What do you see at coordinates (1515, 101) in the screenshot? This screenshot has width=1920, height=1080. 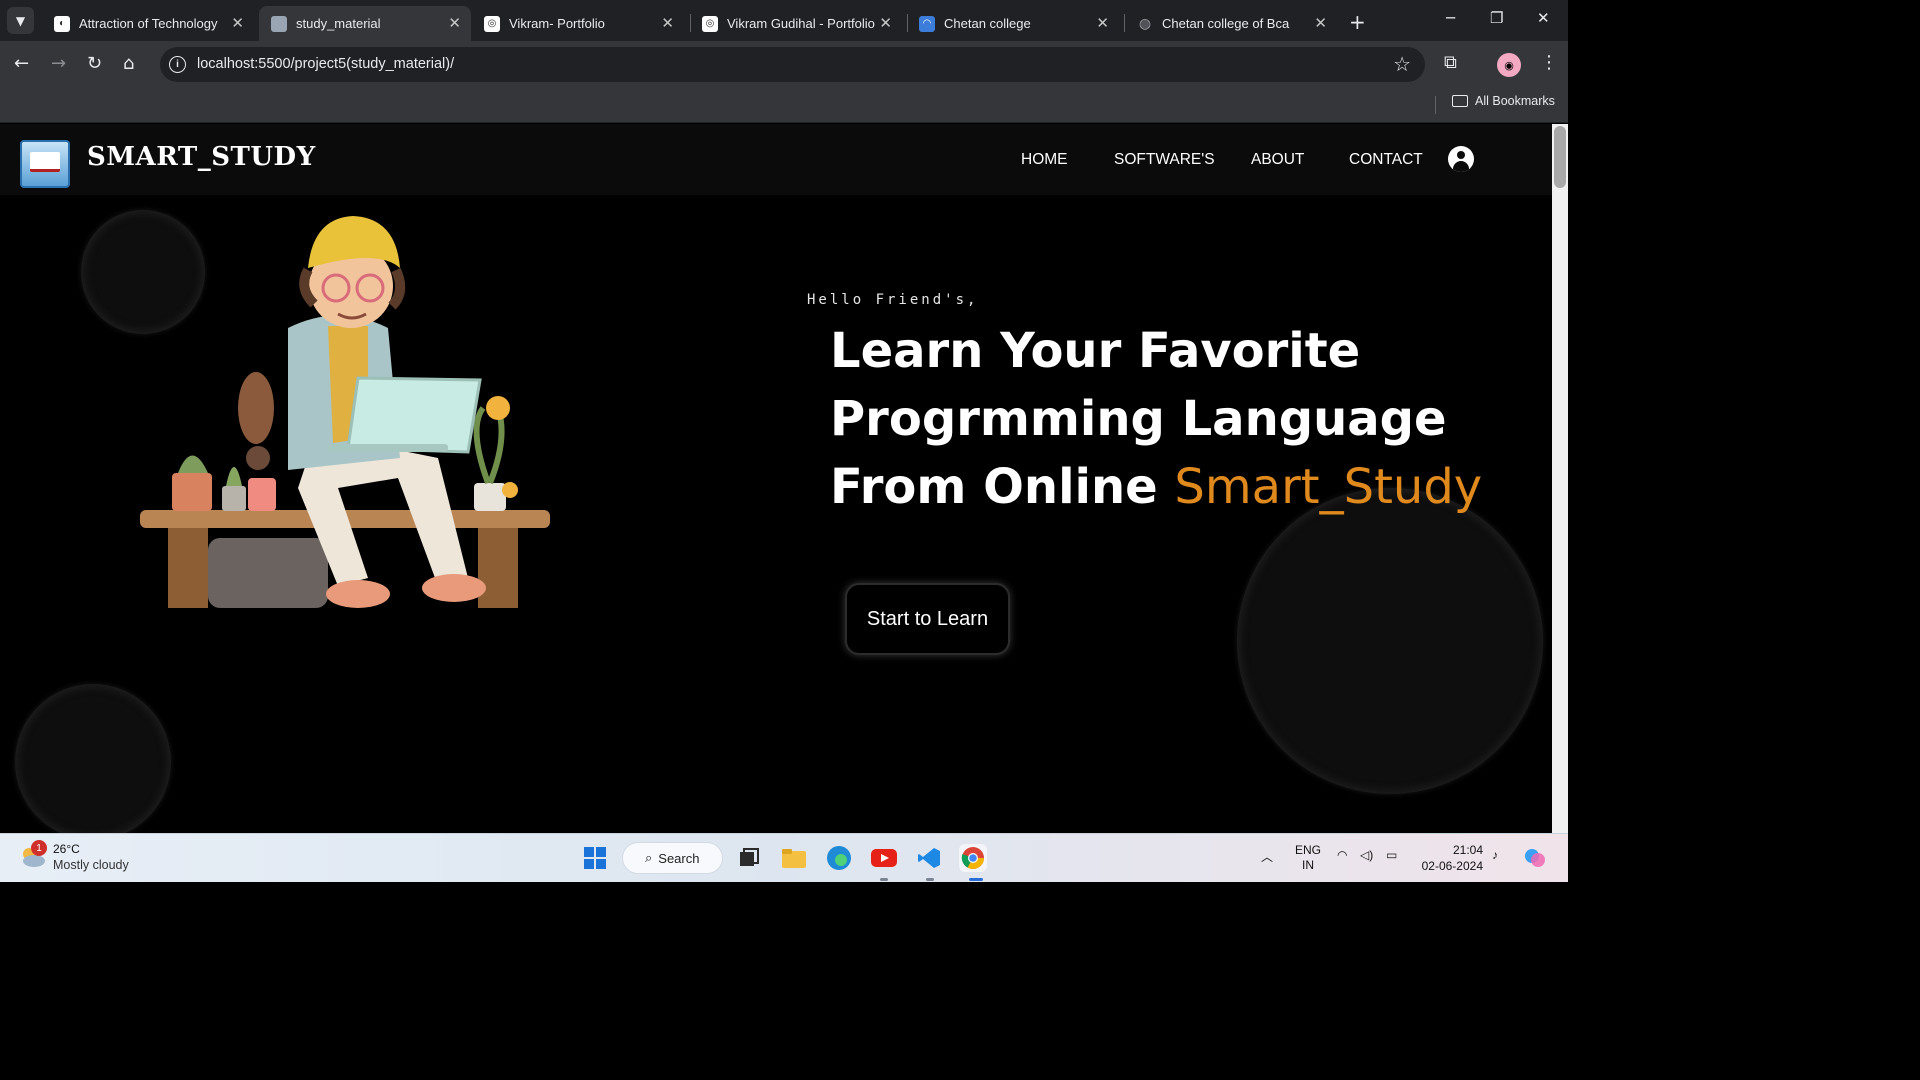 I see `all-bookmarks-label: All Bookmarks` at bounding box center [1515, 101].